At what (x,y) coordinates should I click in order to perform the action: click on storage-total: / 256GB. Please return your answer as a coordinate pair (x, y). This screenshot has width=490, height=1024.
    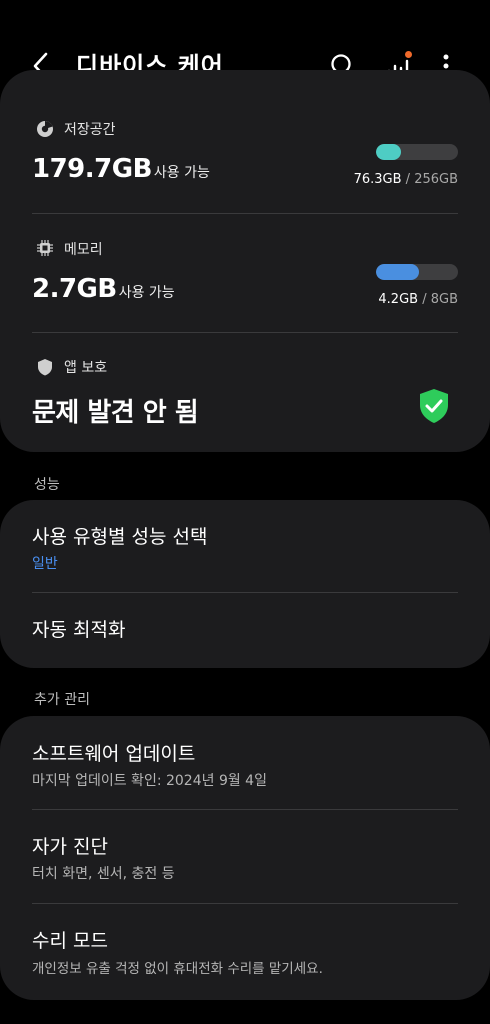
    Looking at the image, I should click on (429, 179).